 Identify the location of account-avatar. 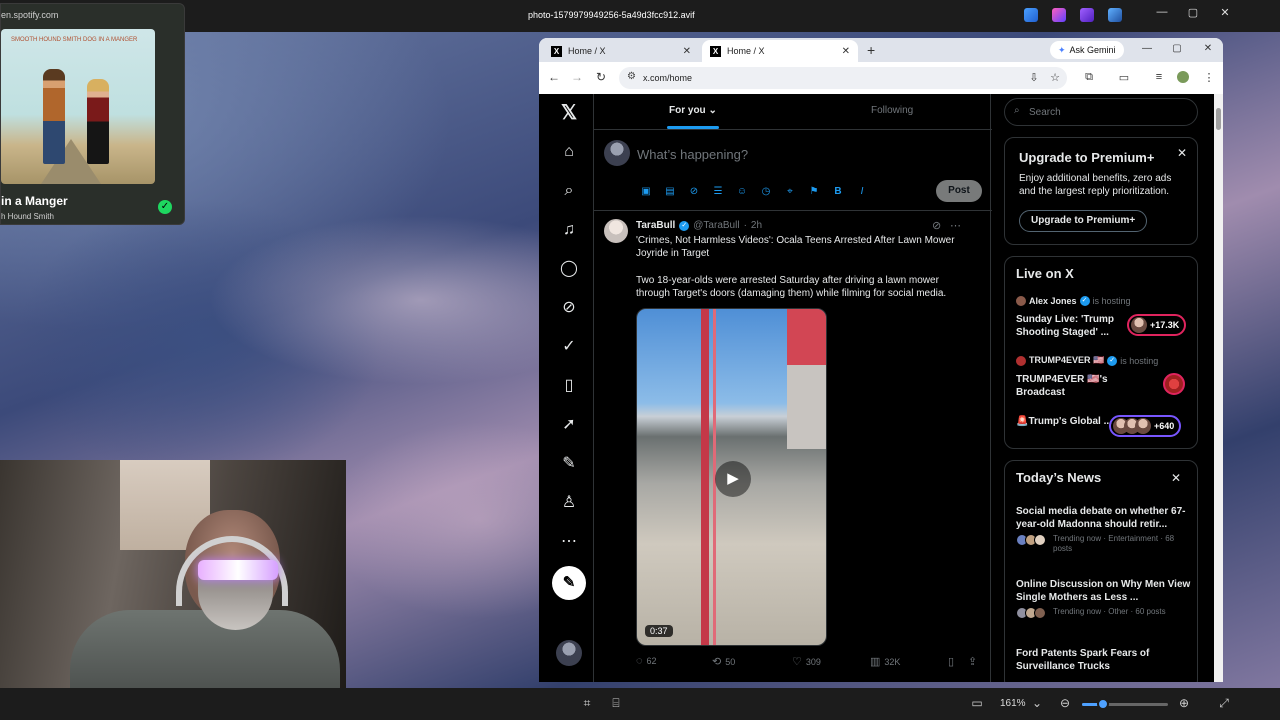
(569, 653).